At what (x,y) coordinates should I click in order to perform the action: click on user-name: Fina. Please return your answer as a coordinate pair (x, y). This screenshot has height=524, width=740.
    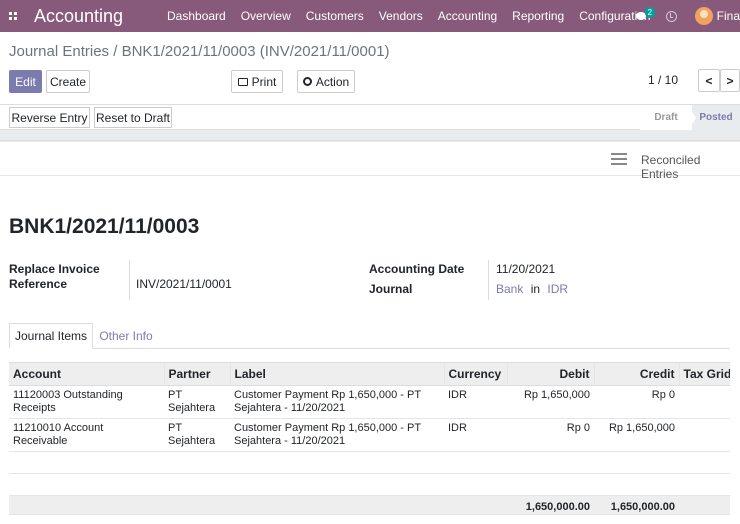
    Looking at the image, I should click on (728, 16).